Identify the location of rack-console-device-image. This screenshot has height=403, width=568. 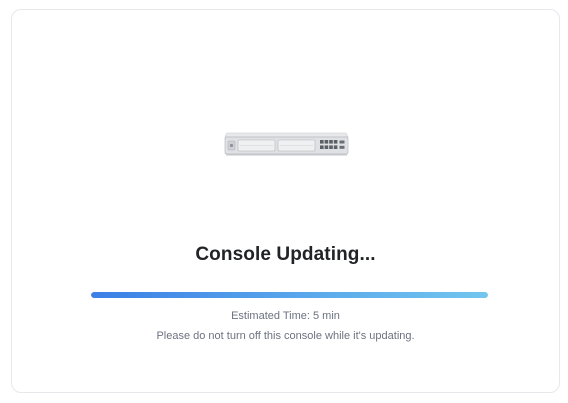
(286, 144).